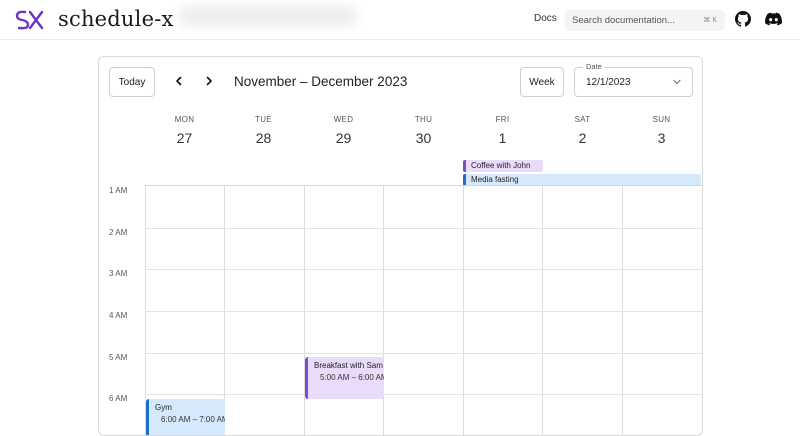 This screenshot has height=436, width=800. I want to click on event-time: 6:00 AM – 7:00 AM, so click(190, 419).